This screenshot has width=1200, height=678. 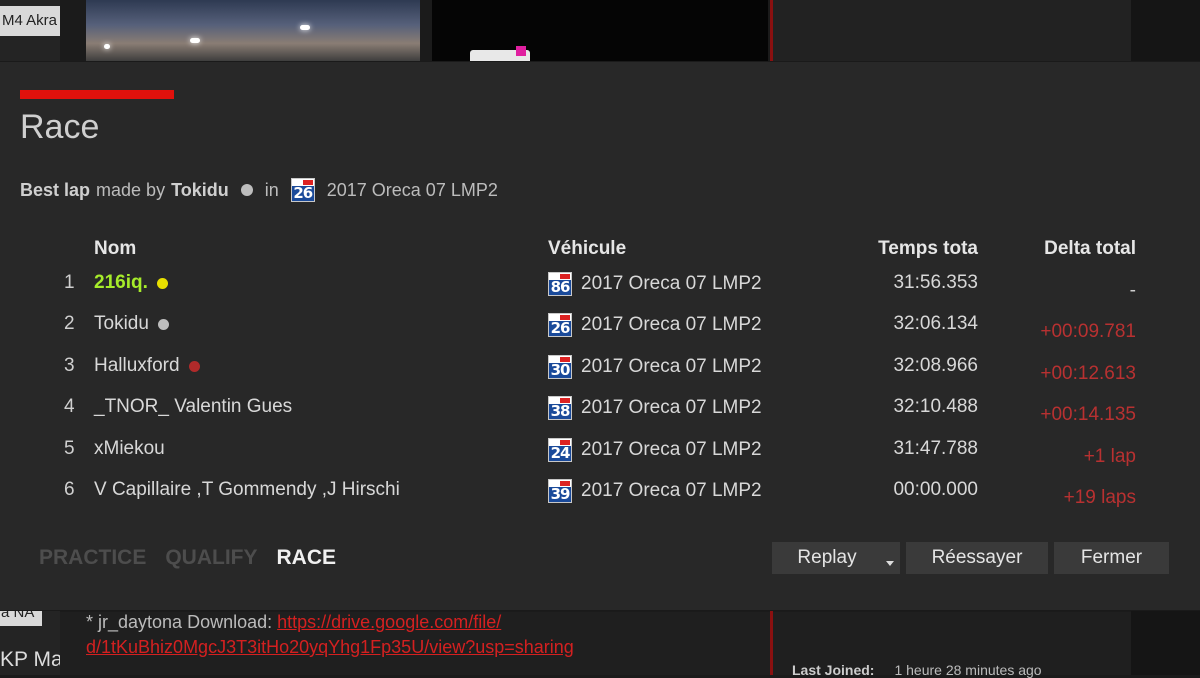 I want to click on delta-total: +19 laps, so click(x=1099, y=497).